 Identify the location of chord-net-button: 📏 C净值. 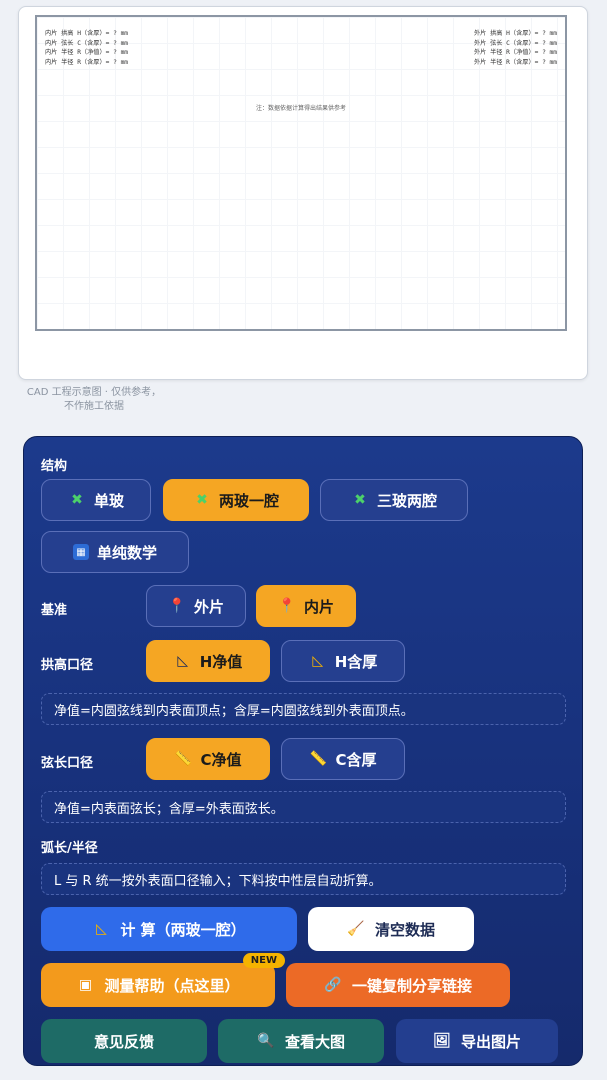
(208, 759).